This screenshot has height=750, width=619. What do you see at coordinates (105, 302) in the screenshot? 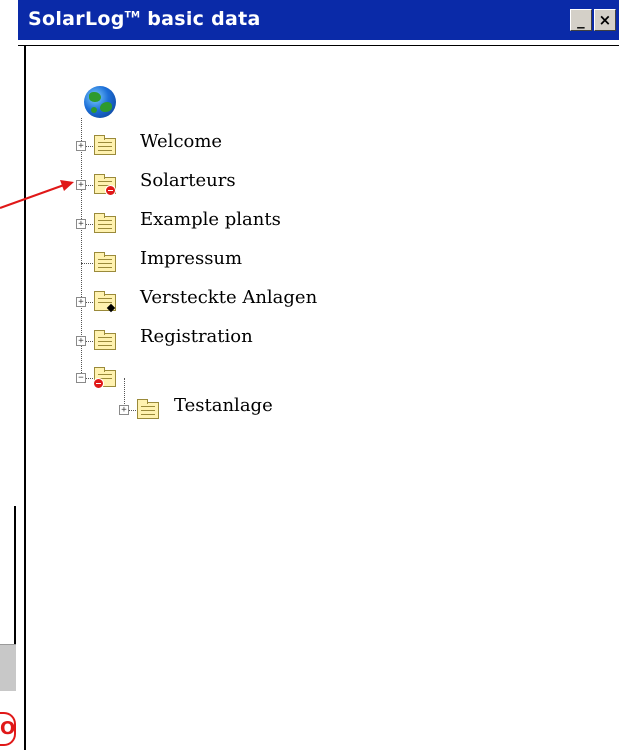
I see `folder-pin-icon` at bounding box center [105, 302].